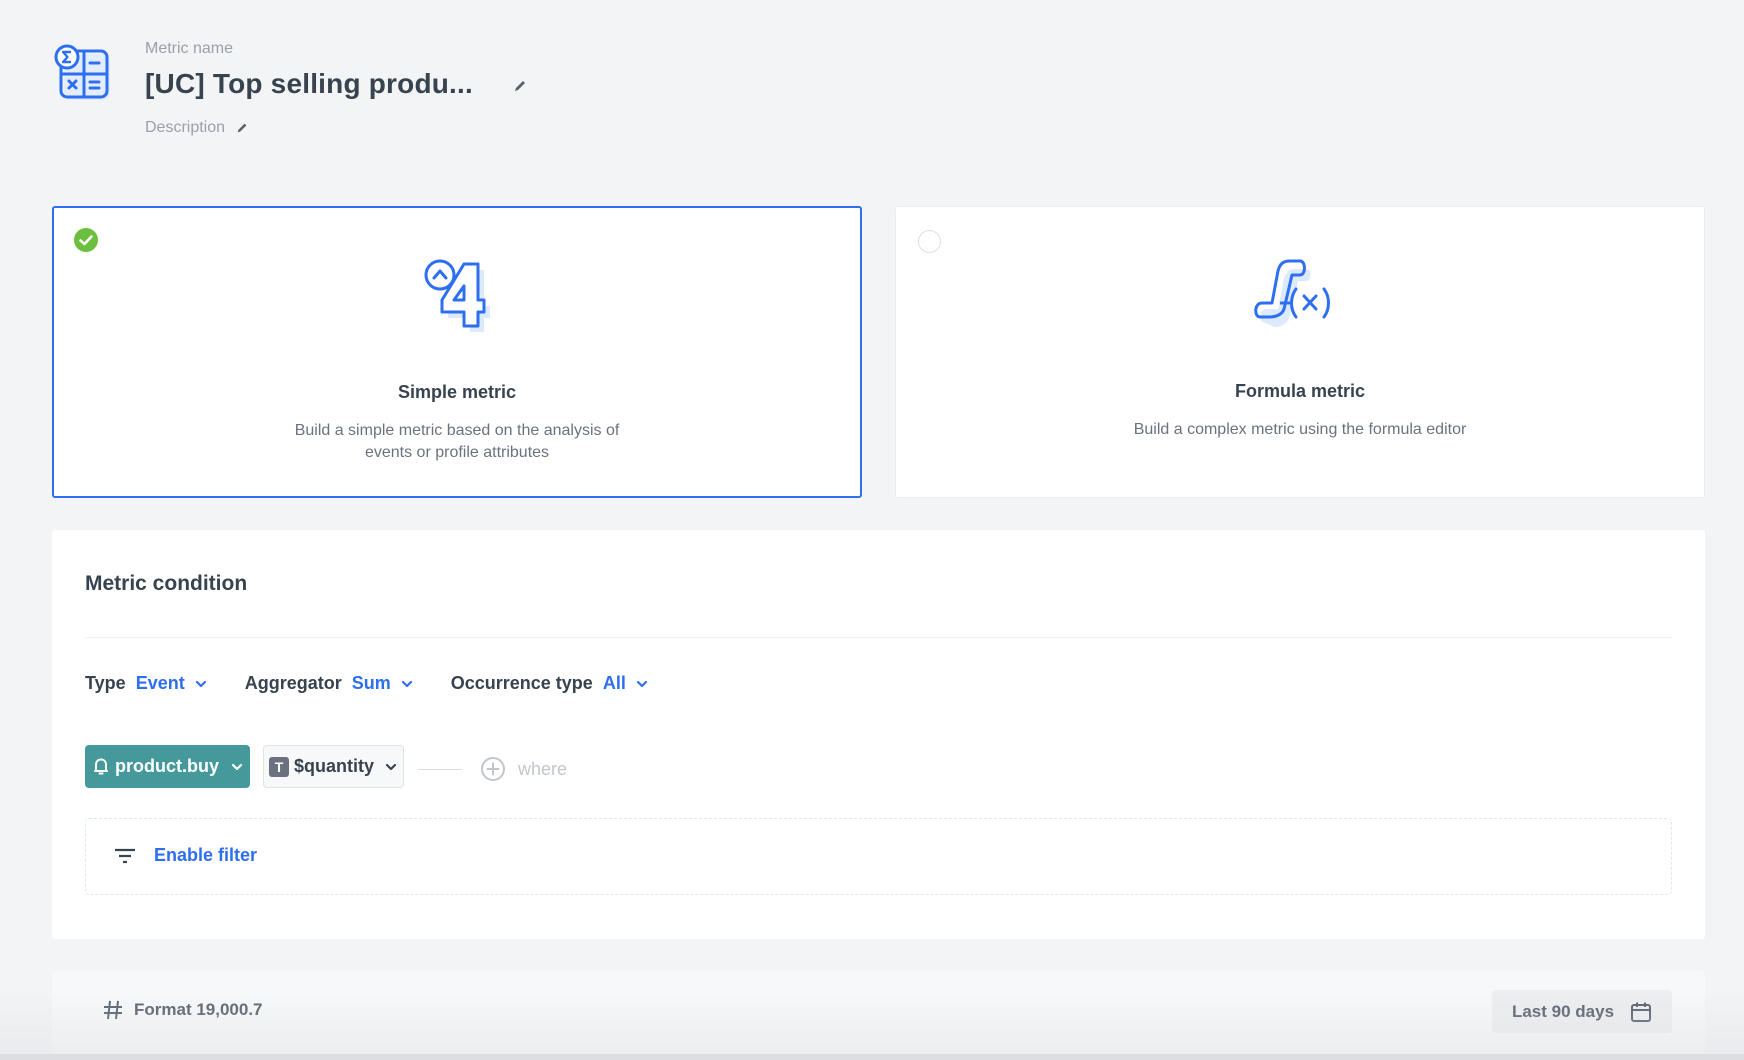 This screenshot has height=1060, width=1744. What do you see at coordinates (293, 683) in the screenshot?
I see `aggregator-label: Aggregator` at bounding box center [293, 683].